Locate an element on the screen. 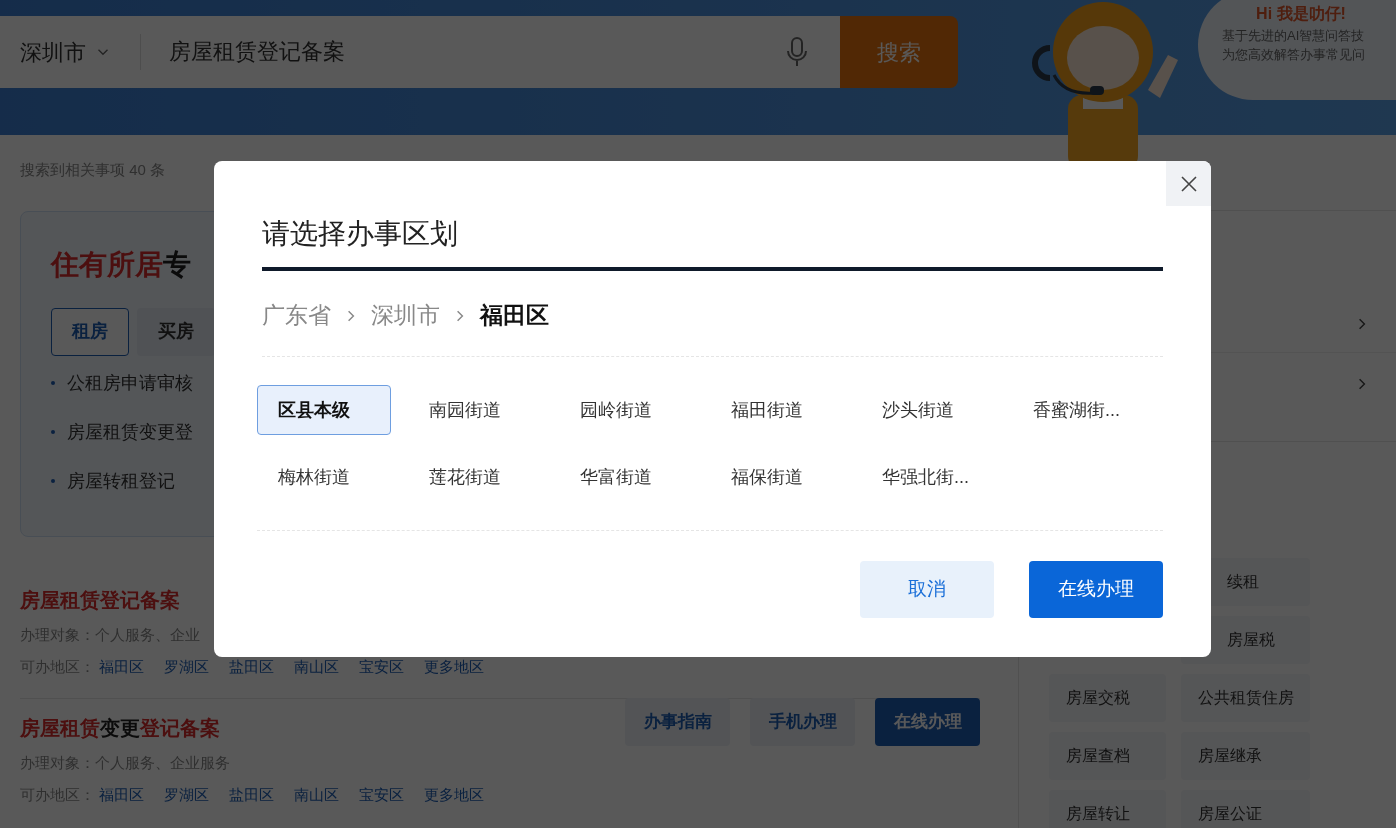 The width and height of the screenshot is (1396, 828). close-button is located at coordinates (1188, 183).